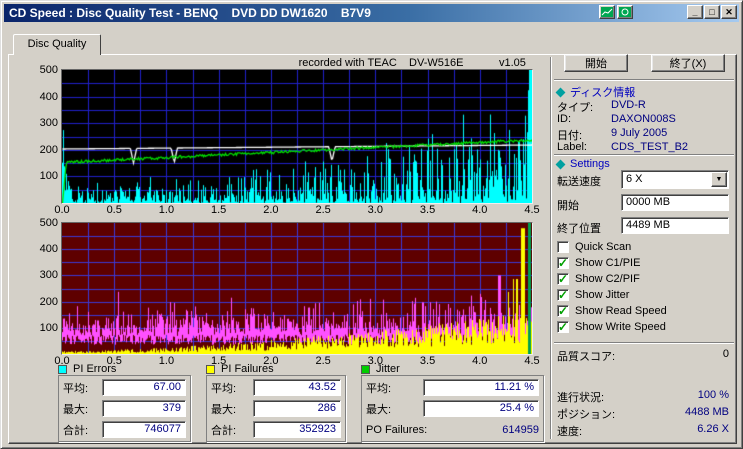  What do you see at coordinates (296, 361) in the screenshot?
I see `chart-pi-failures-x-axis: 0.0 0.5 1.0 1.5 2.0 2.5 3.0 3.5 4.0 4.5` at bounding box center [296, 361].